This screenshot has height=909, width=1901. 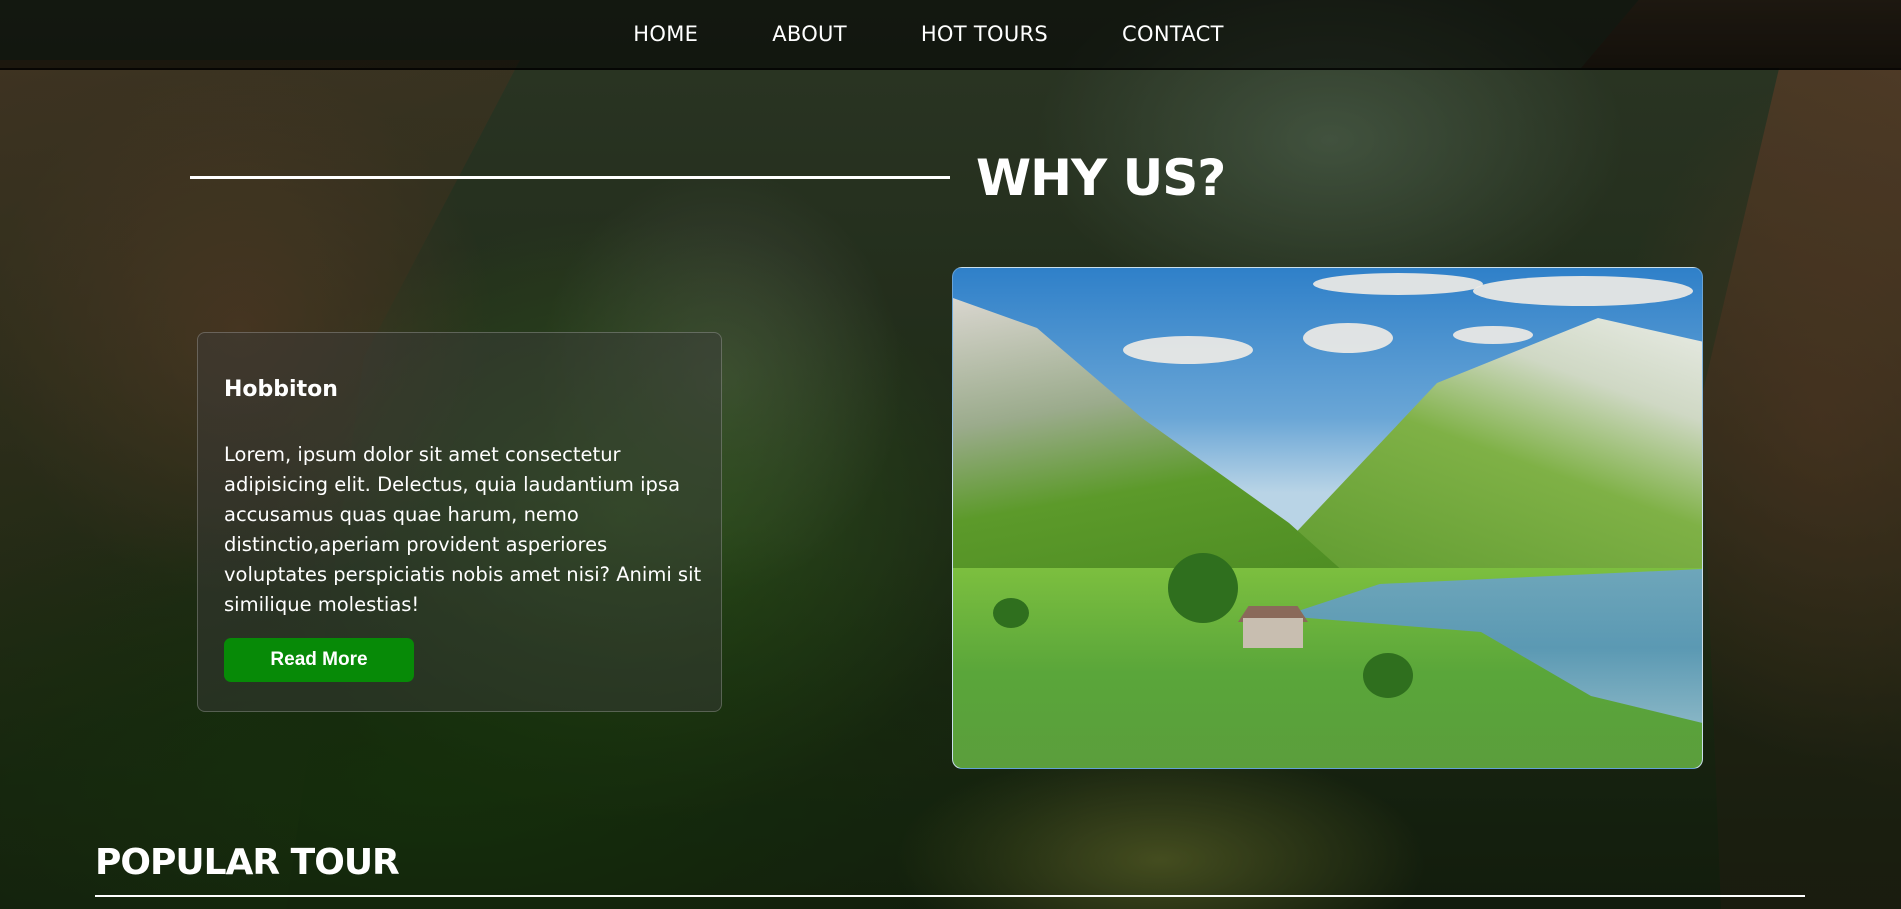 I want to click on top-navbar: HOME ABOUT HOT TOURS CONTACT, so click(x=950, y=35).